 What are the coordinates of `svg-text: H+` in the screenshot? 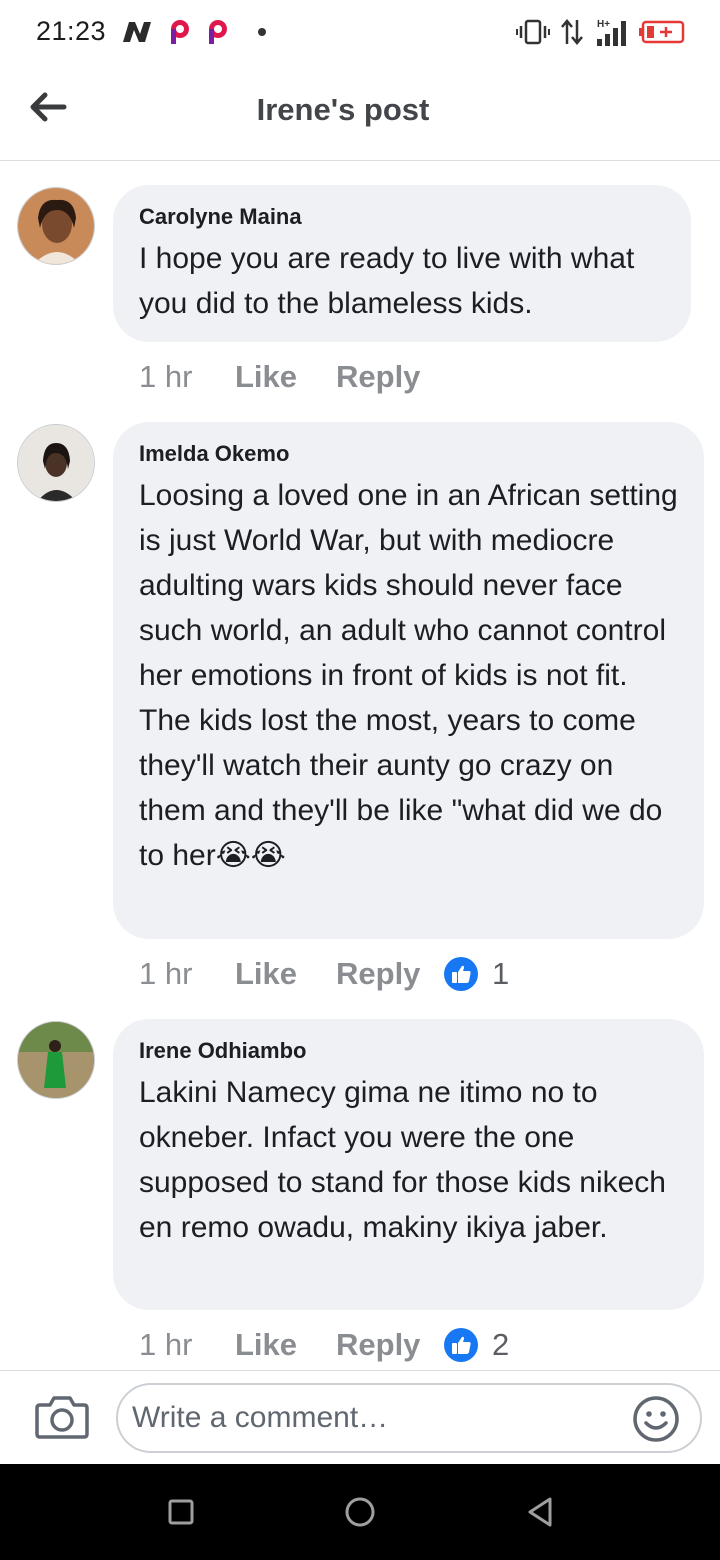 It's located at (603, 24).